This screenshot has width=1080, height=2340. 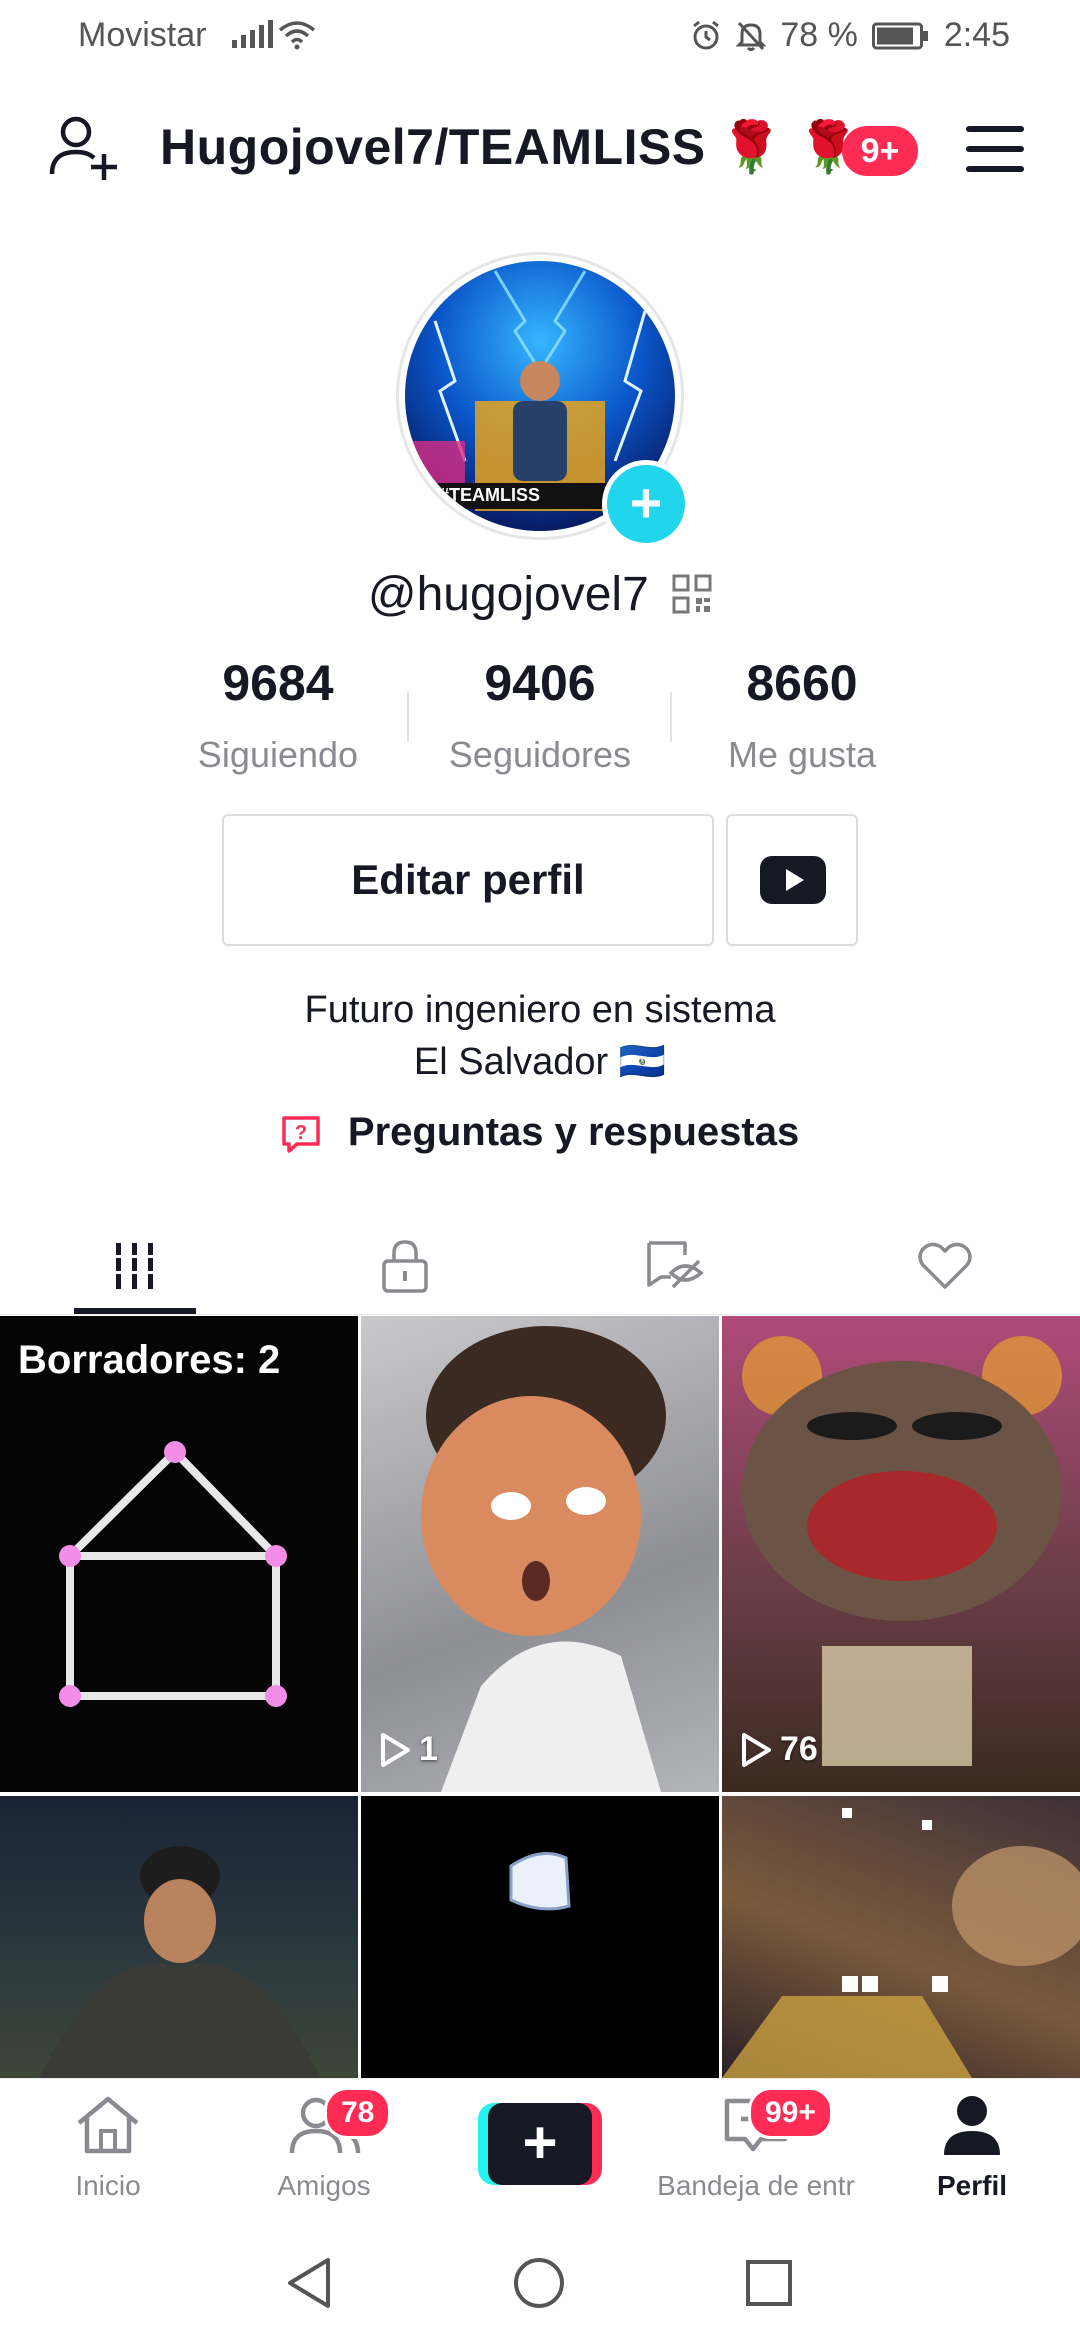 What do you see at coordinates (173, 1574) in the screenshot?
I see `house-drawing-image` at bounding box center [173, 1574].